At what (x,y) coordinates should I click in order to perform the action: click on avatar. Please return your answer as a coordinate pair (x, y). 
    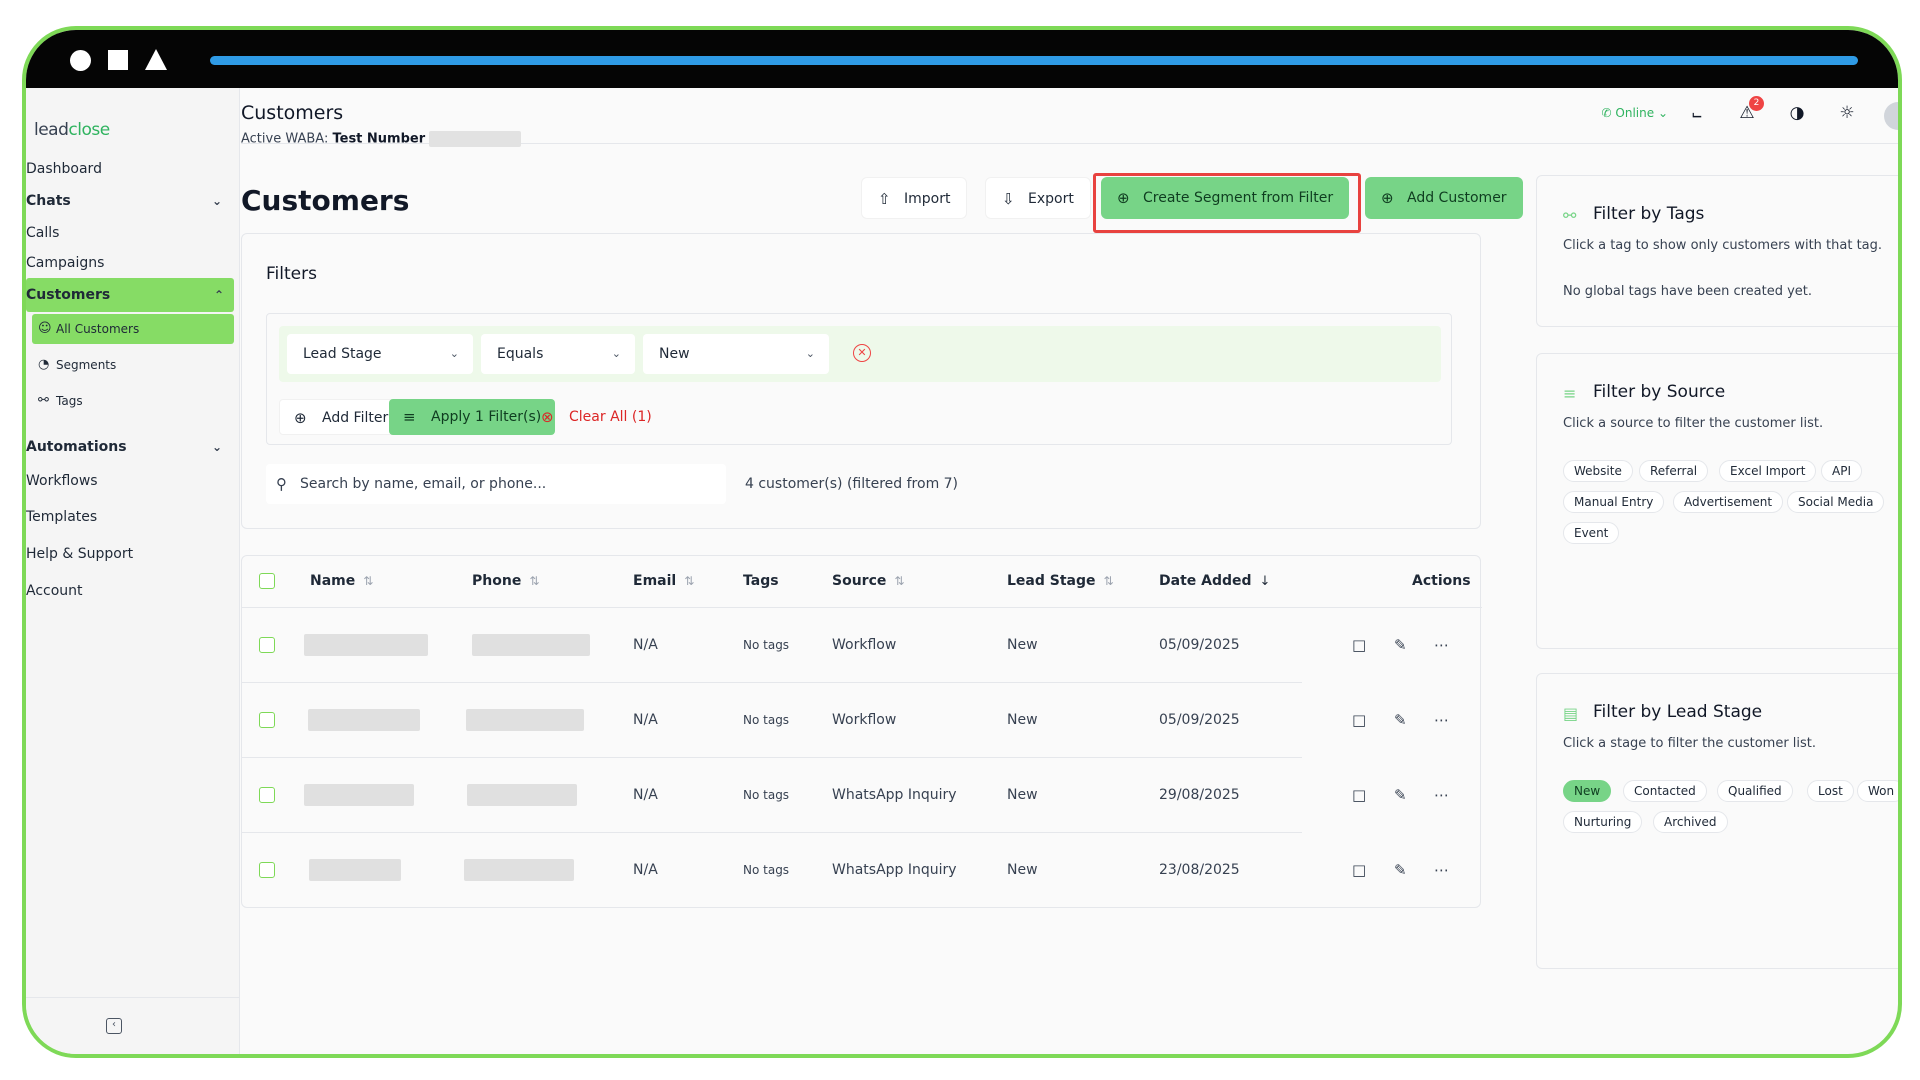
    Looking at the image, I should click on (1891, 116).